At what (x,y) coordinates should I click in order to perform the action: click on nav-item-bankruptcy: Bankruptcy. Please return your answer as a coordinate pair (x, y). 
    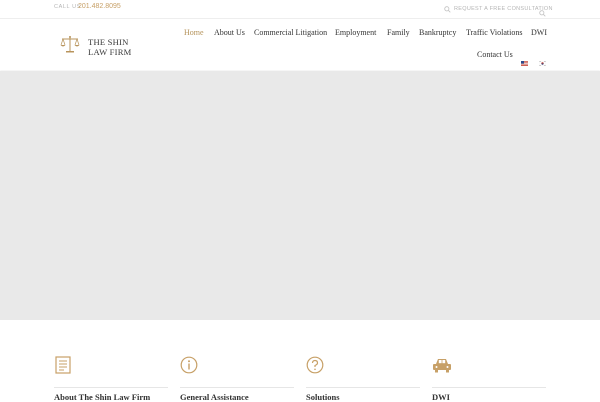
    Looking at the image, I should click on (437, 32).